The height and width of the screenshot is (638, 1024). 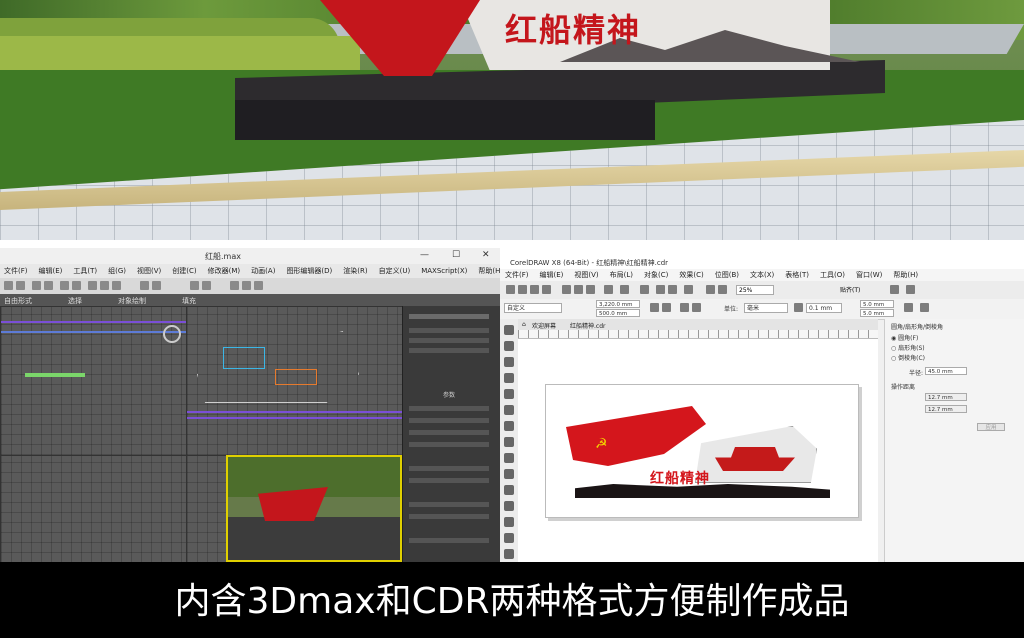 What do you see at coordinates (586, 275) in the screenshot?
I see `menu-item: 视图(V)` at bounding box center [586, 275].